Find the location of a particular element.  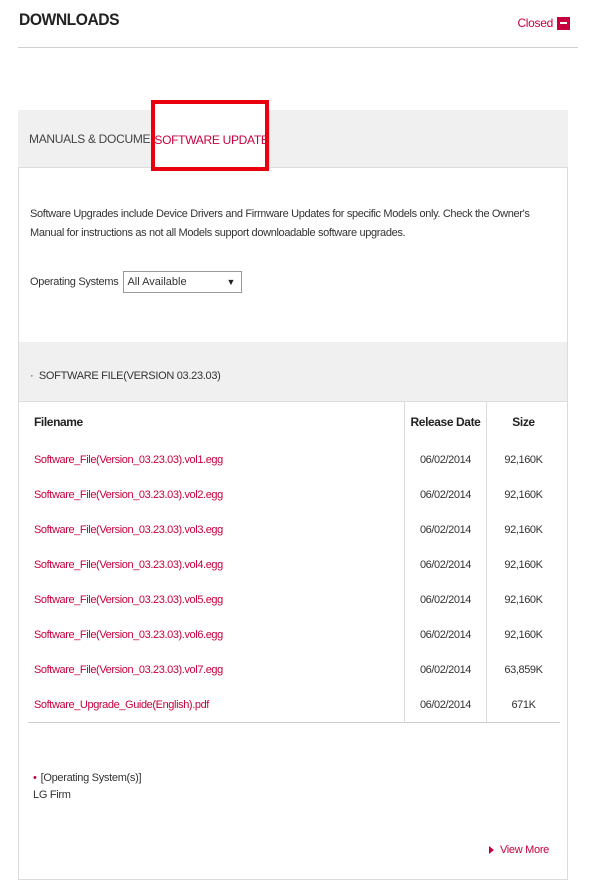

software-file-section: · SOFTWARE FILE(VERSION 03.23.03) is located at coordinates (293, 372).